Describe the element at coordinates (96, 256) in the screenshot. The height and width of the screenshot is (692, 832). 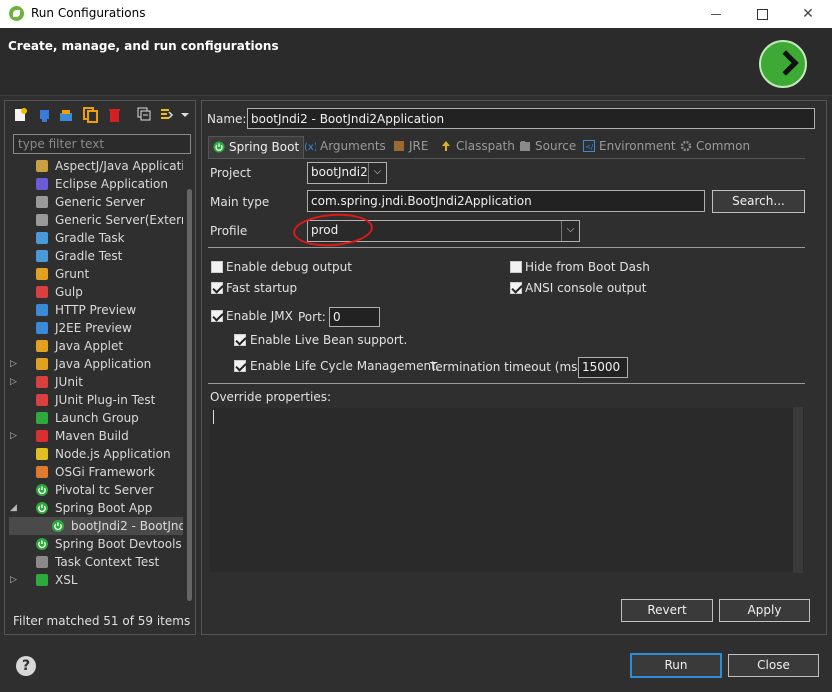
I see `tree-item: Gradle Test` at that location.